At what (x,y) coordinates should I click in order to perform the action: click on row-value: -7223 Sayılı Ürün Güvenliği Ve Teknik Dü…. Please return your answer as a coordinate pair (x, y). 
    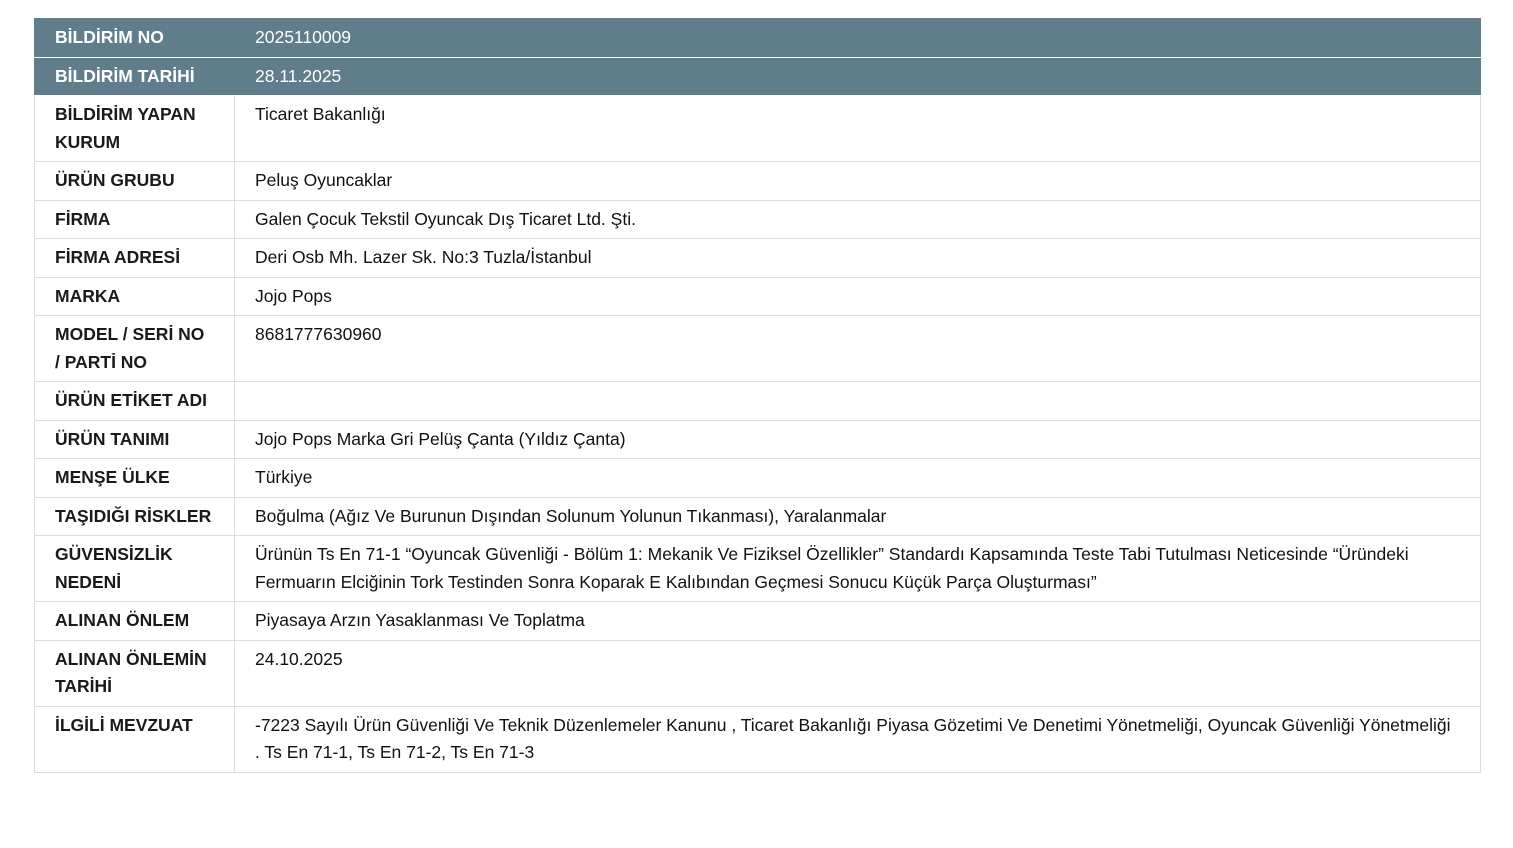
    Looking at the image, I should click on (857, 739).